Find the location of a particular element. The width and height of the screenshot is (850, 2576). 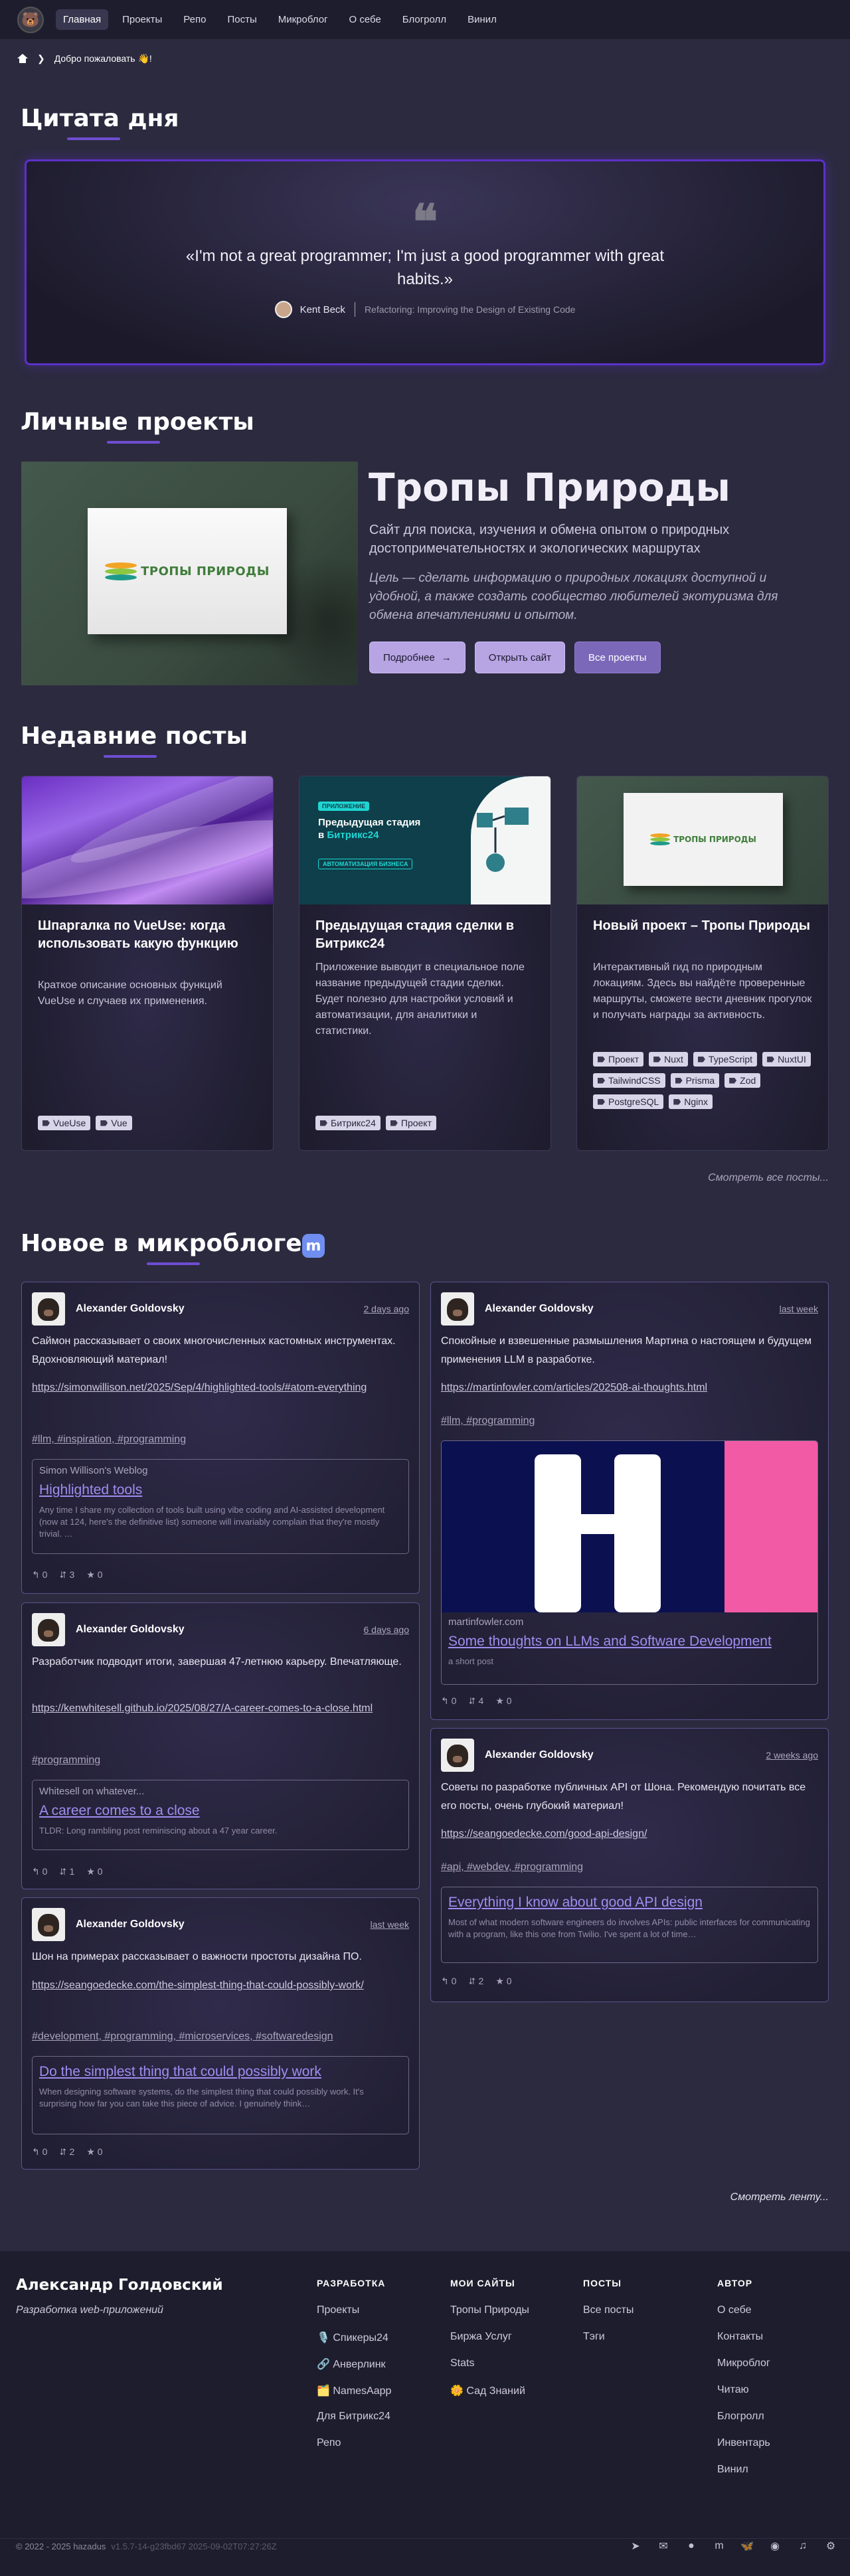

tag: NuxtUI is located at coordinates (786, 1059).